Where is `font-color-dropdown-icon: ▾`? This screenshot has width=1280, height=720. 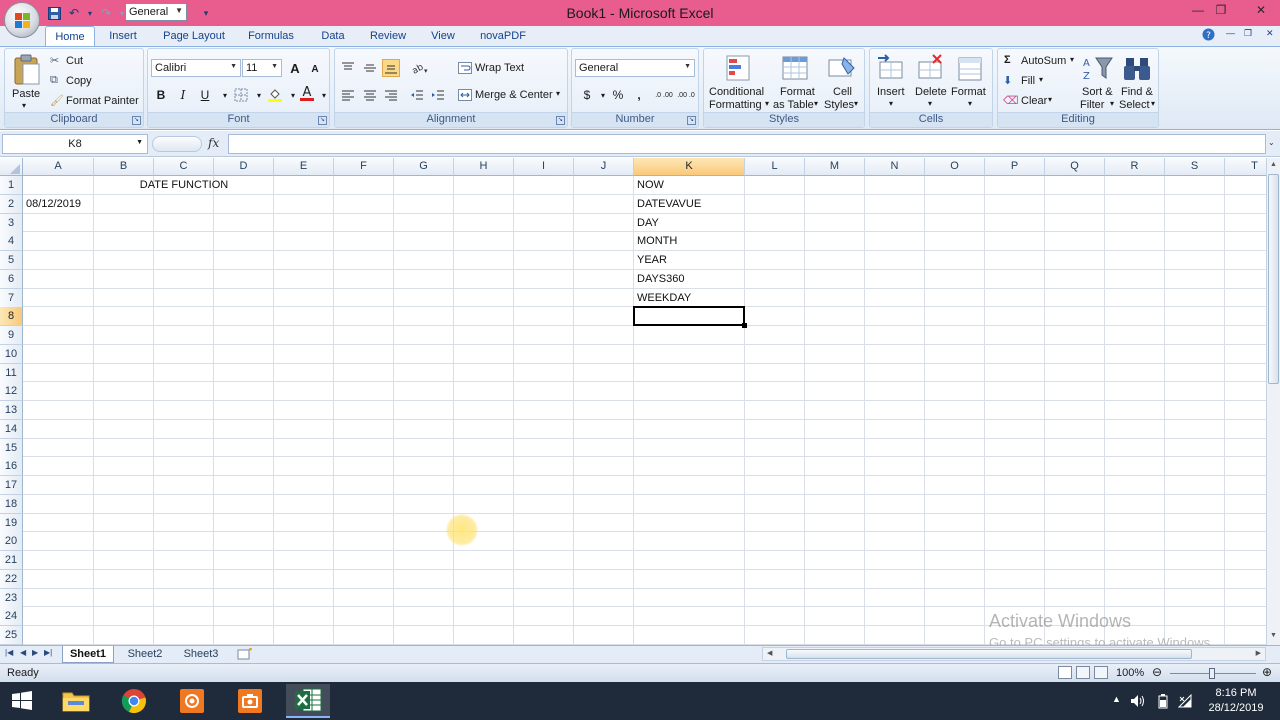 font-color-dropdown-icon: ▾ is located at coordinates (324, 95).